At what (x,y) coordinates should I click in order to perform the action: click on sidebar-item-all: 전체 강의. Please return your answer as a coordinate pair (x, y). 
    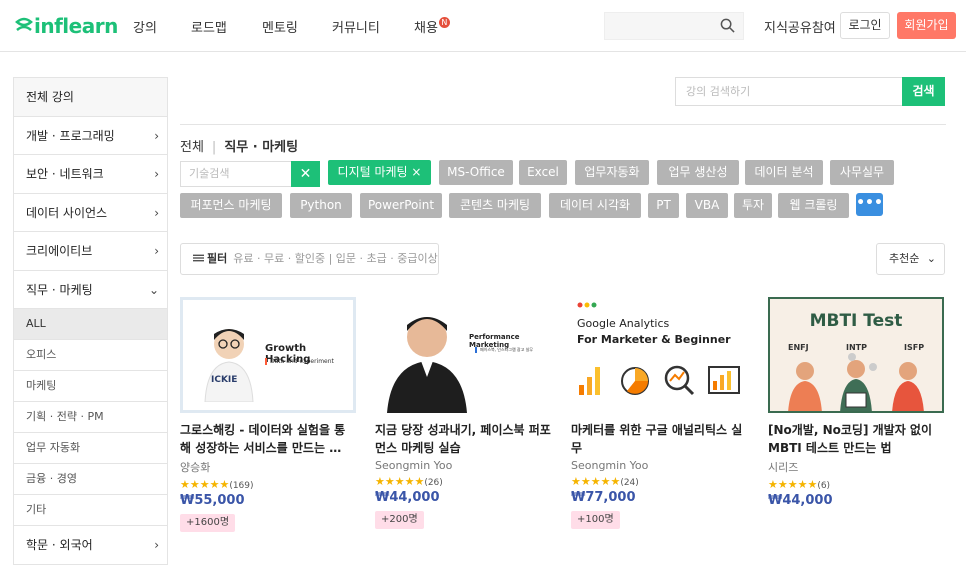
    Looking at the image, I should click on (90, 97).